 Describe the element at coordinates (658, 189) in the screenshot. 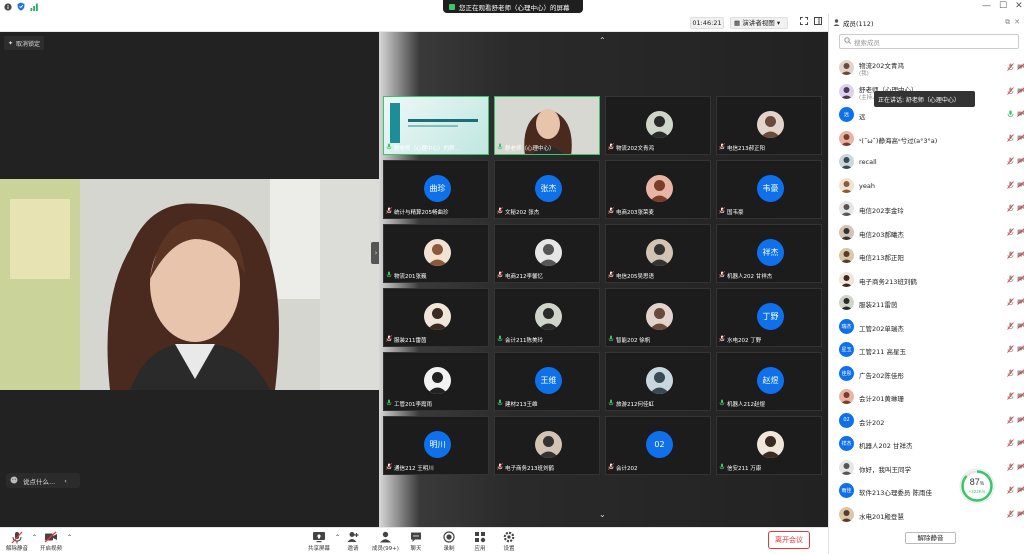

I see `participant-tile: 电商203张荣麦` at that location.